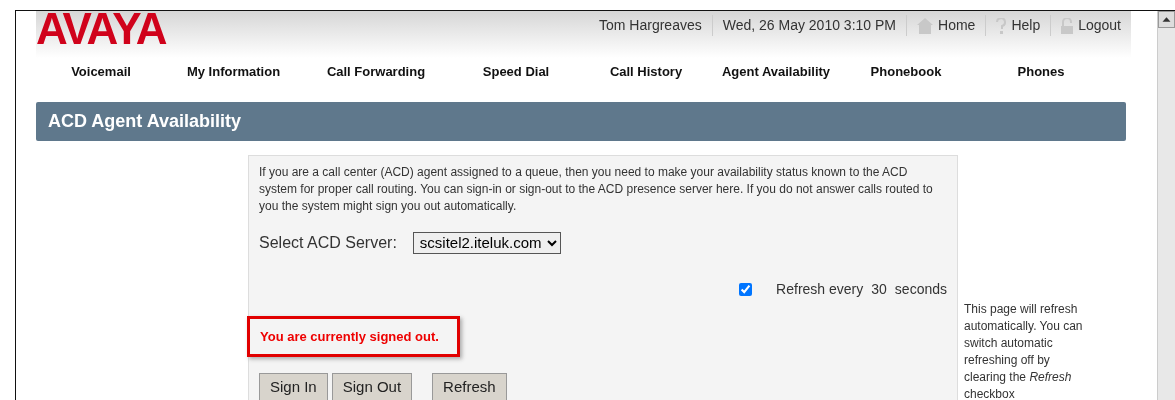 Image resolution: width=1175 pixels, height=400 pixels. Describe the element at coordinates (906, 72) in the screenshot. I see `nav-tab: Phonebook` at that location.